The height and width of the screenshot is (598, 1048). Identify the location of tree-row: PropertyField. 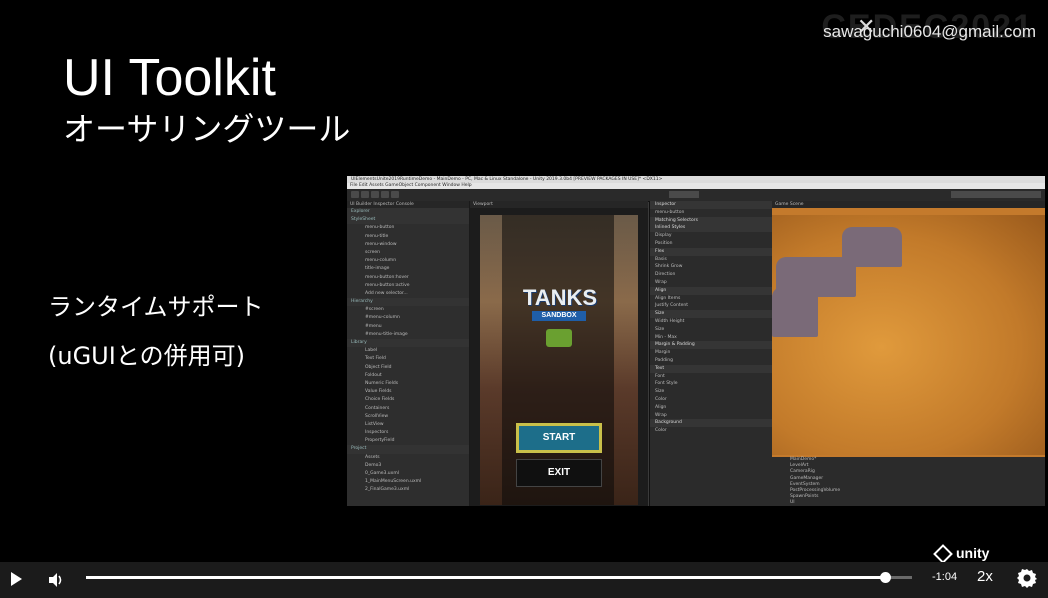
(380, 441).